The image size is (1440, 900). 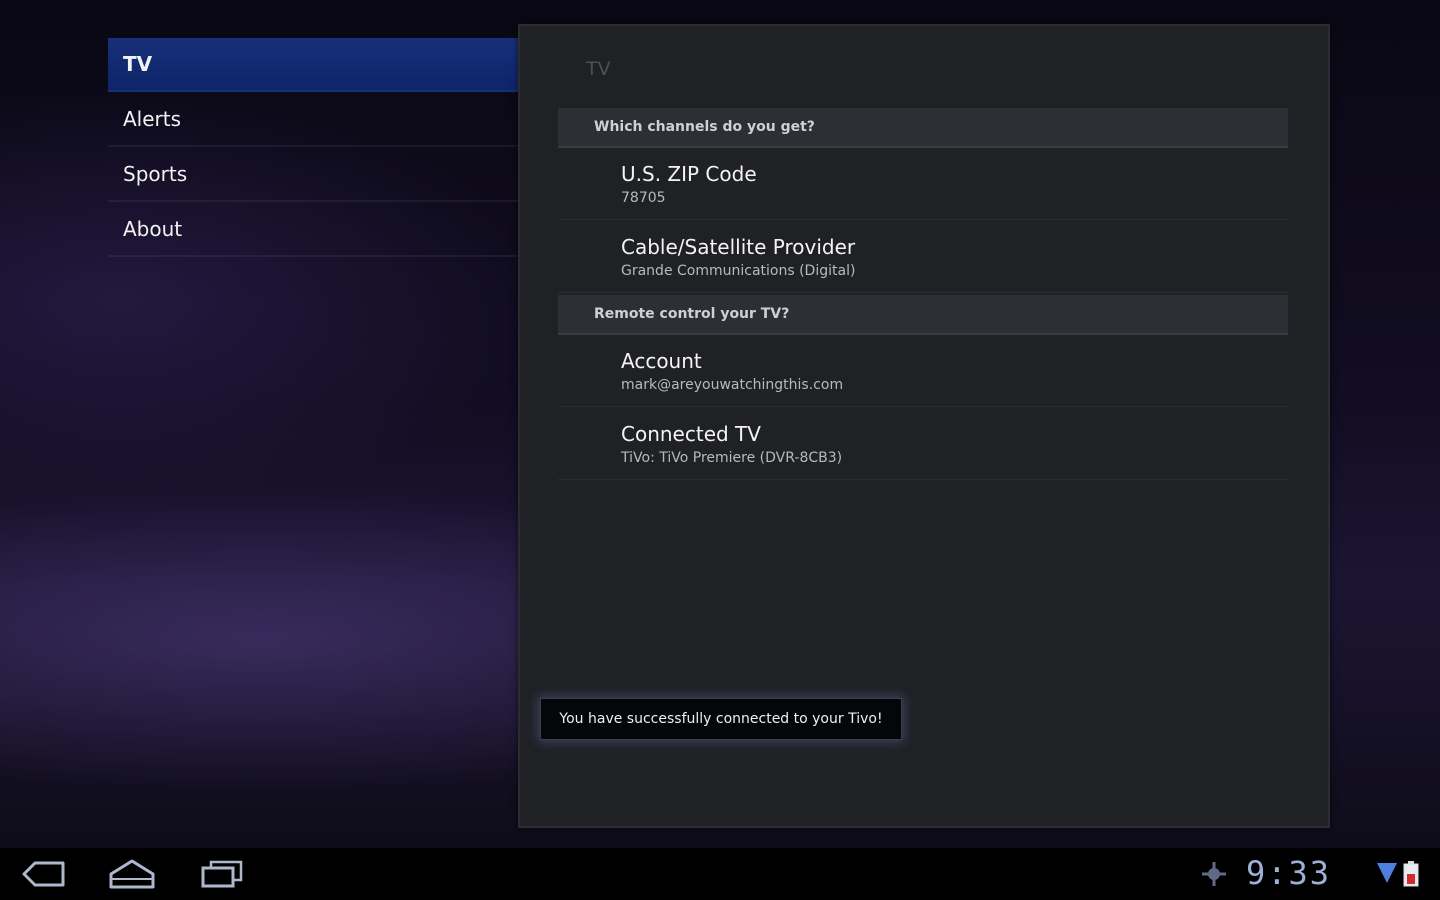 What do you see at coordinates (923, 184) in the screenshot?
I see `pref-zip-code: U.S. ZIP Code 78705` at bounding box center [923, 184].